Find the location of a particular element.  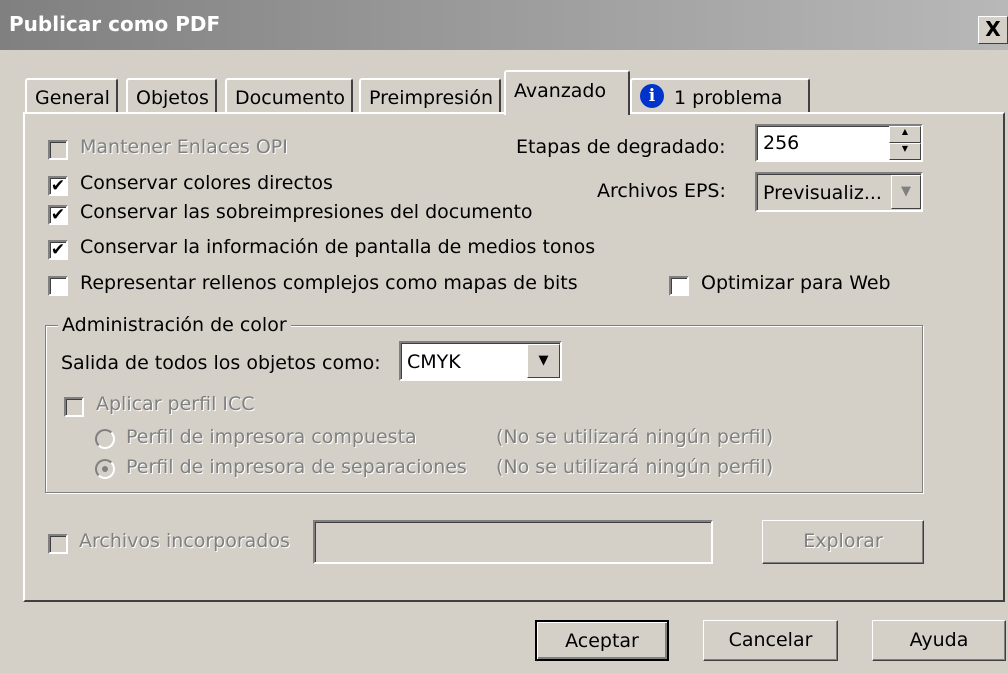

separations-note: (No se utilizará ningún perfil) is located at coordinates (635, 467).